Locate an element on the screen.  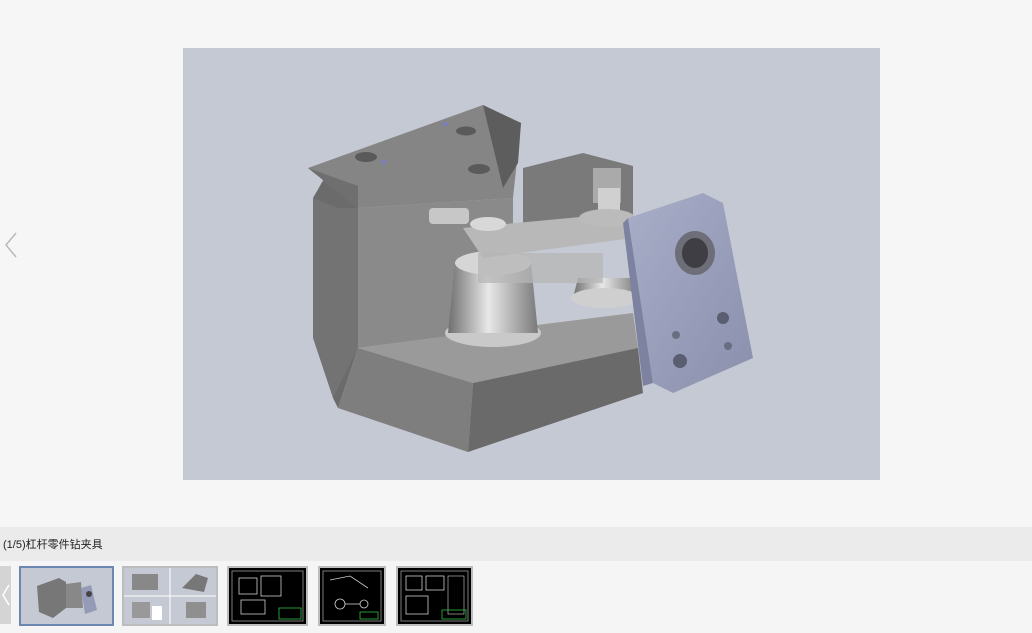
thumbnail-strip is located at coordinates (516, 597).